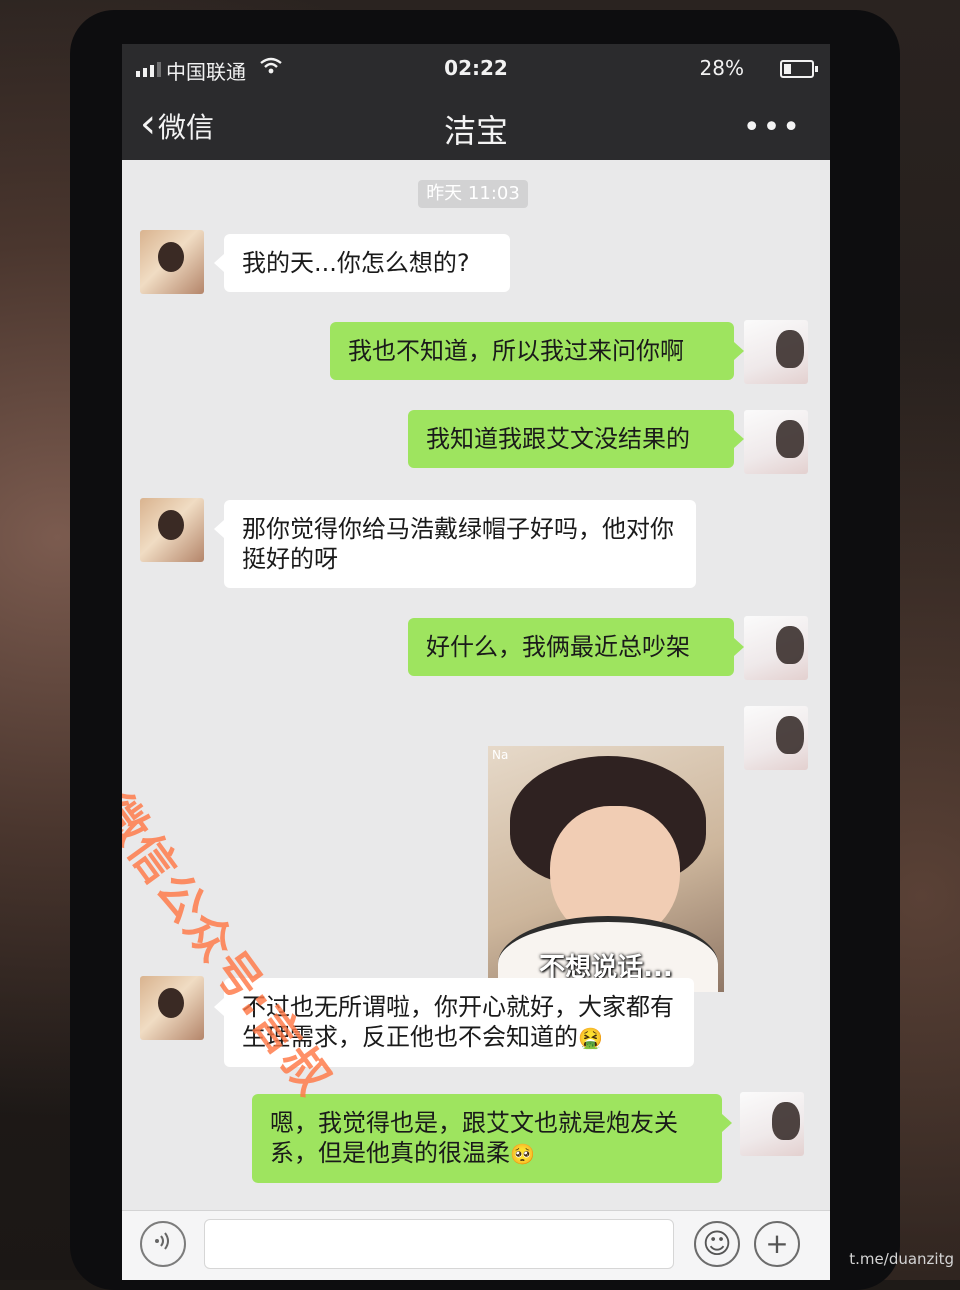 The image size is (960, 1290). I want to click on message-text: 那你觉得你给马浩戴绿帽子好吗，他对你挺好的呀, so click(458, 544).